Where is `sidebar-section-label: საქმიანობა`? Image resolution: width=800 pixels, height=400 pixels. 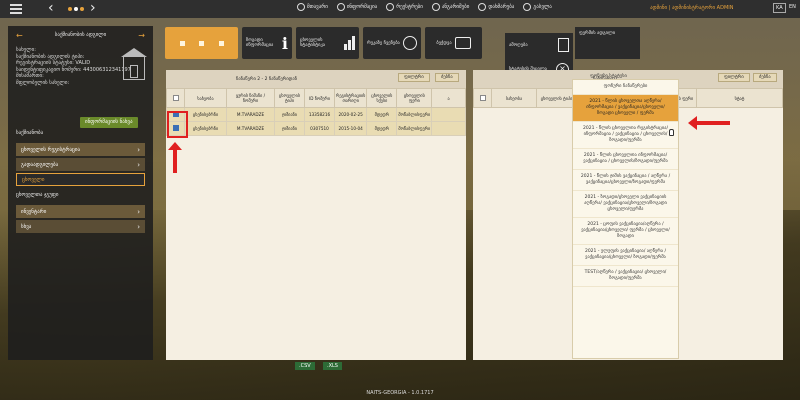
sidebar-section-label: საქმიანობა is located at coordinates (30, 133).